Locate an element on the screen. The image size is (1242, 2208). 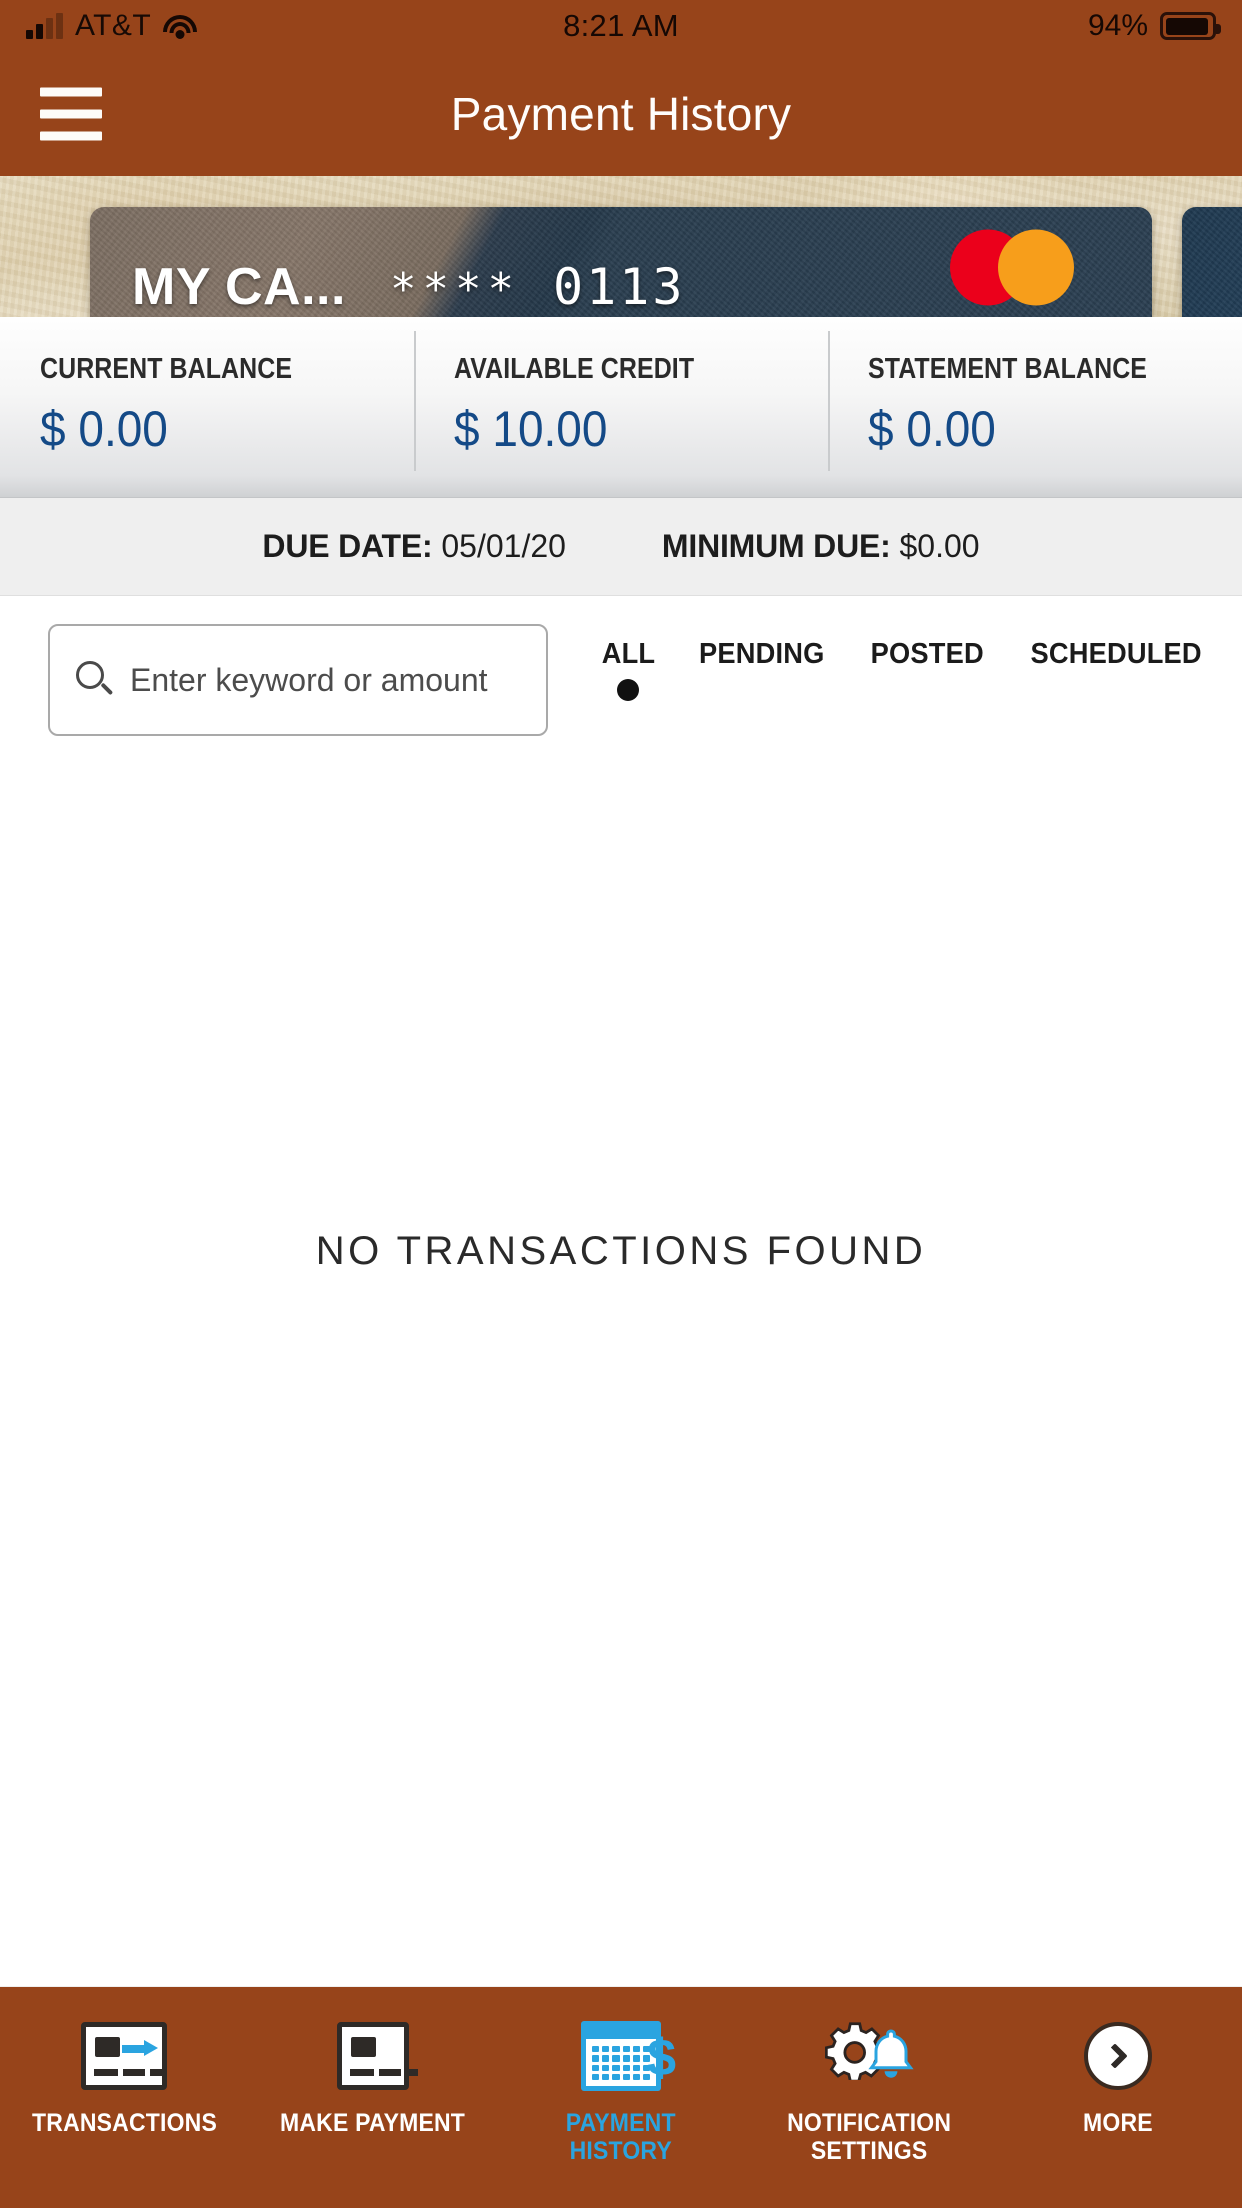
minimum-due-label: MINIMUM DUE: is located at coordinates (776, 546).